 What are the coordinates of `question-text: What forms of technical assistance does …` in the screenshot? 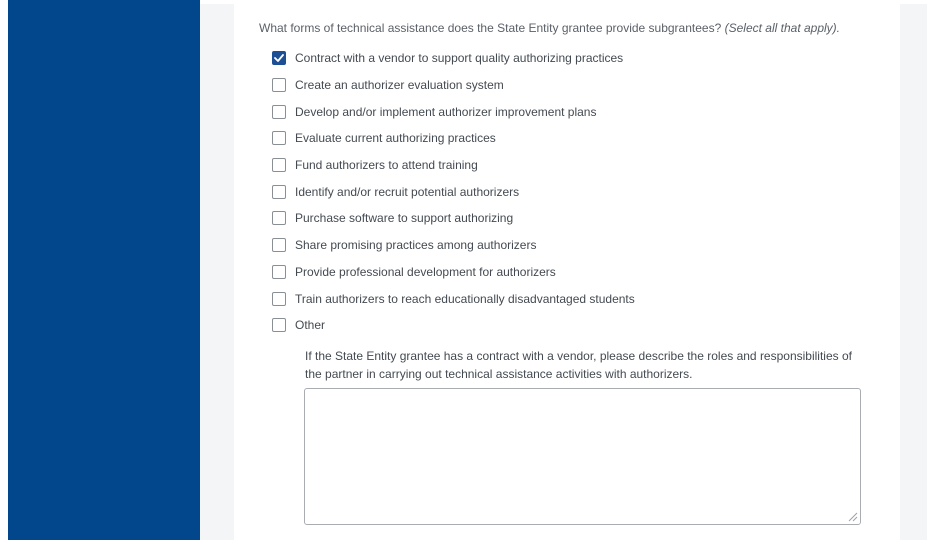 It's located at (549, 28).